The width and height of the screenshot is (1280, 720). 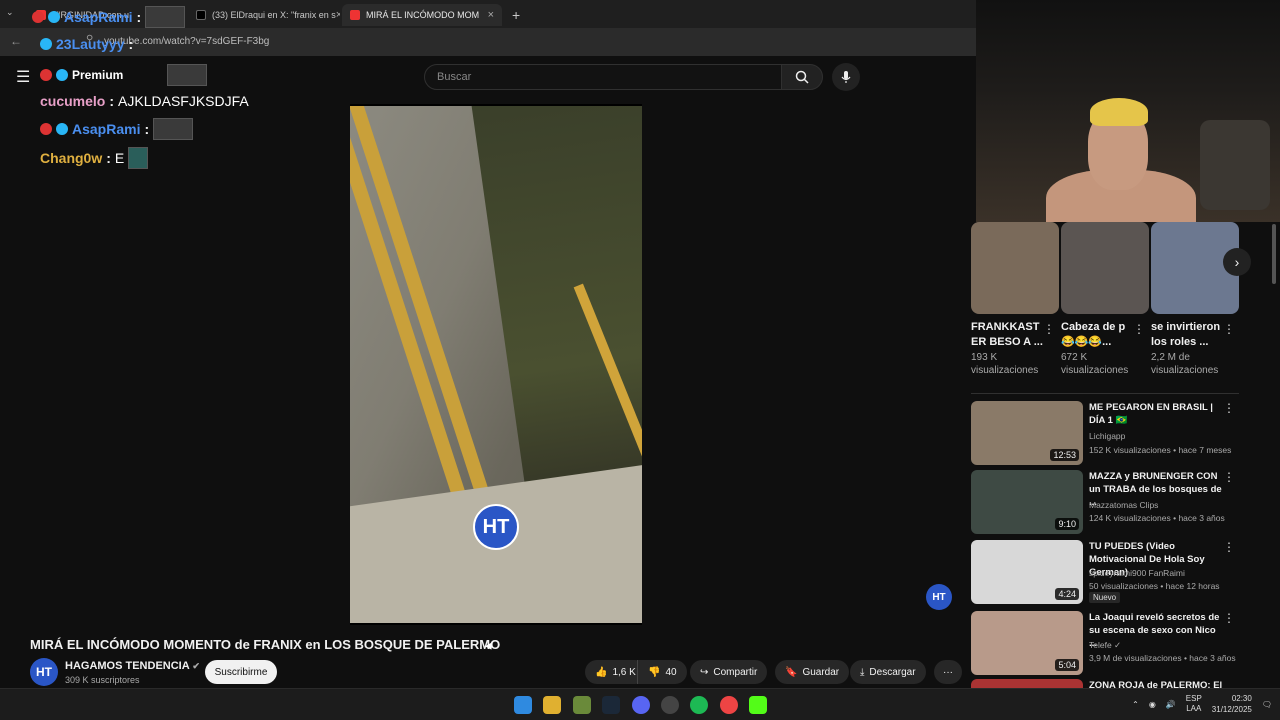 What do you see at coordinates (1171, 704) in the screenshot?
I see `speaker-icon: 🔊` at bounding box center [1171, 704].